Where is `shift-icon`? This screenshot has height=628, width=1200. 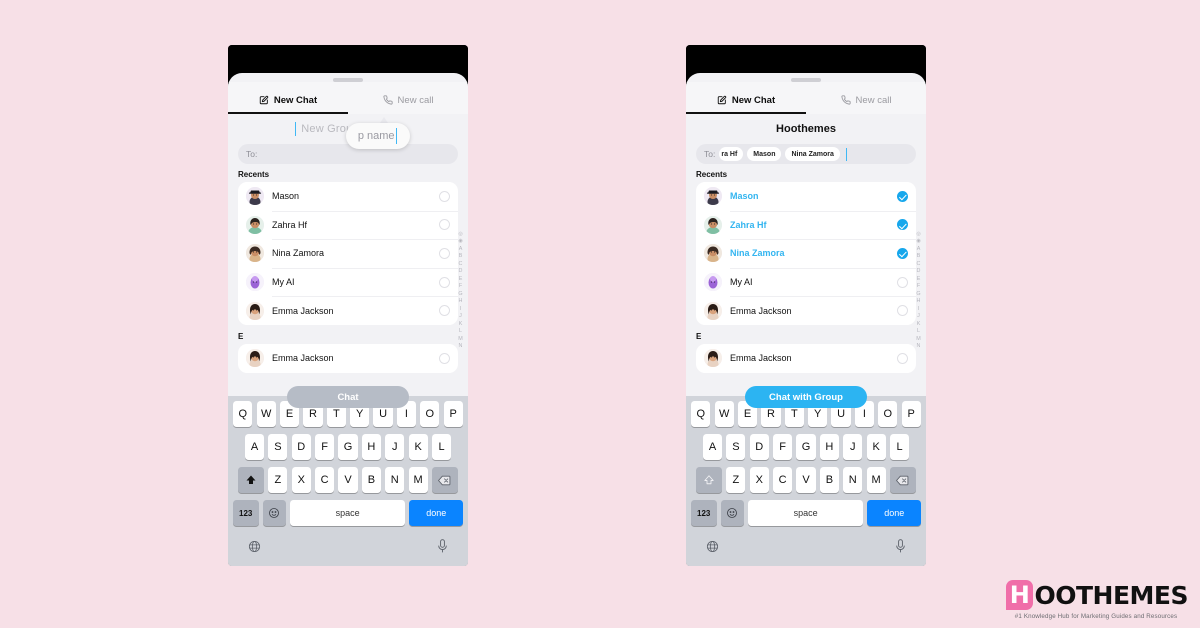 shift-icon is located at coordinates (251, 480).